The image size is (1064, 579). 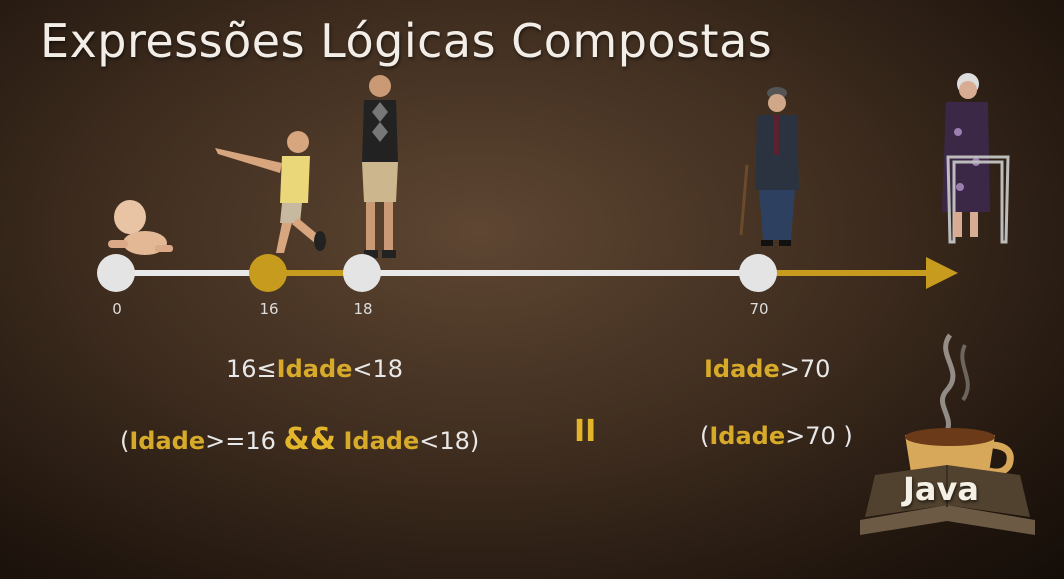 I want to click on expr4-open-paren: (, so click(x=705, y=436).